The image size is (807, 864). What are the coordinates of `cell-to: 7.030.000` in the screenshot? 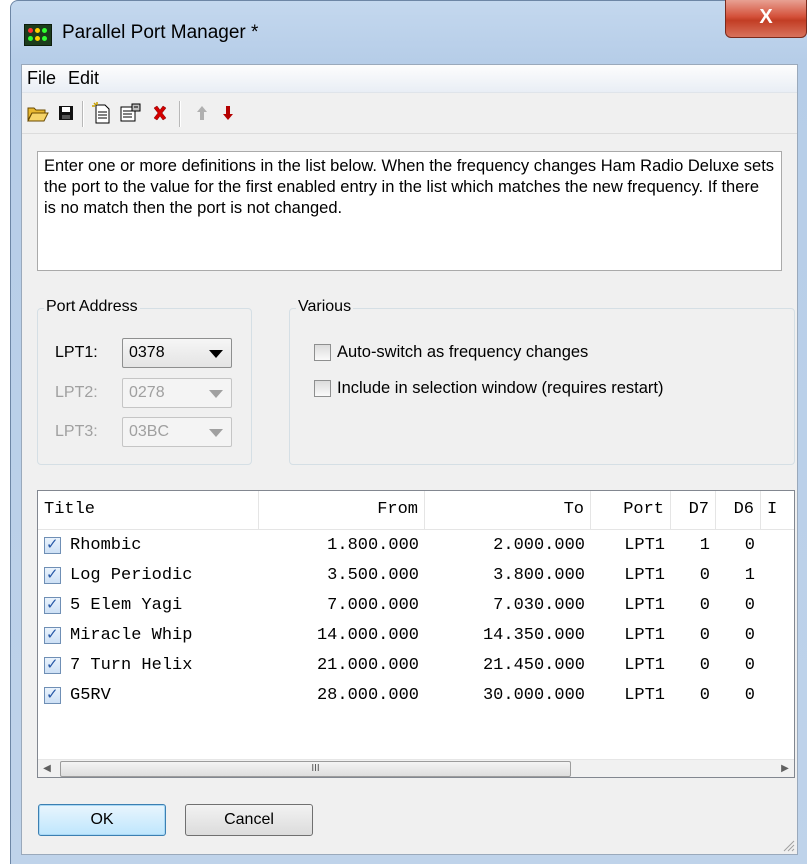 It's located at (539, 605).